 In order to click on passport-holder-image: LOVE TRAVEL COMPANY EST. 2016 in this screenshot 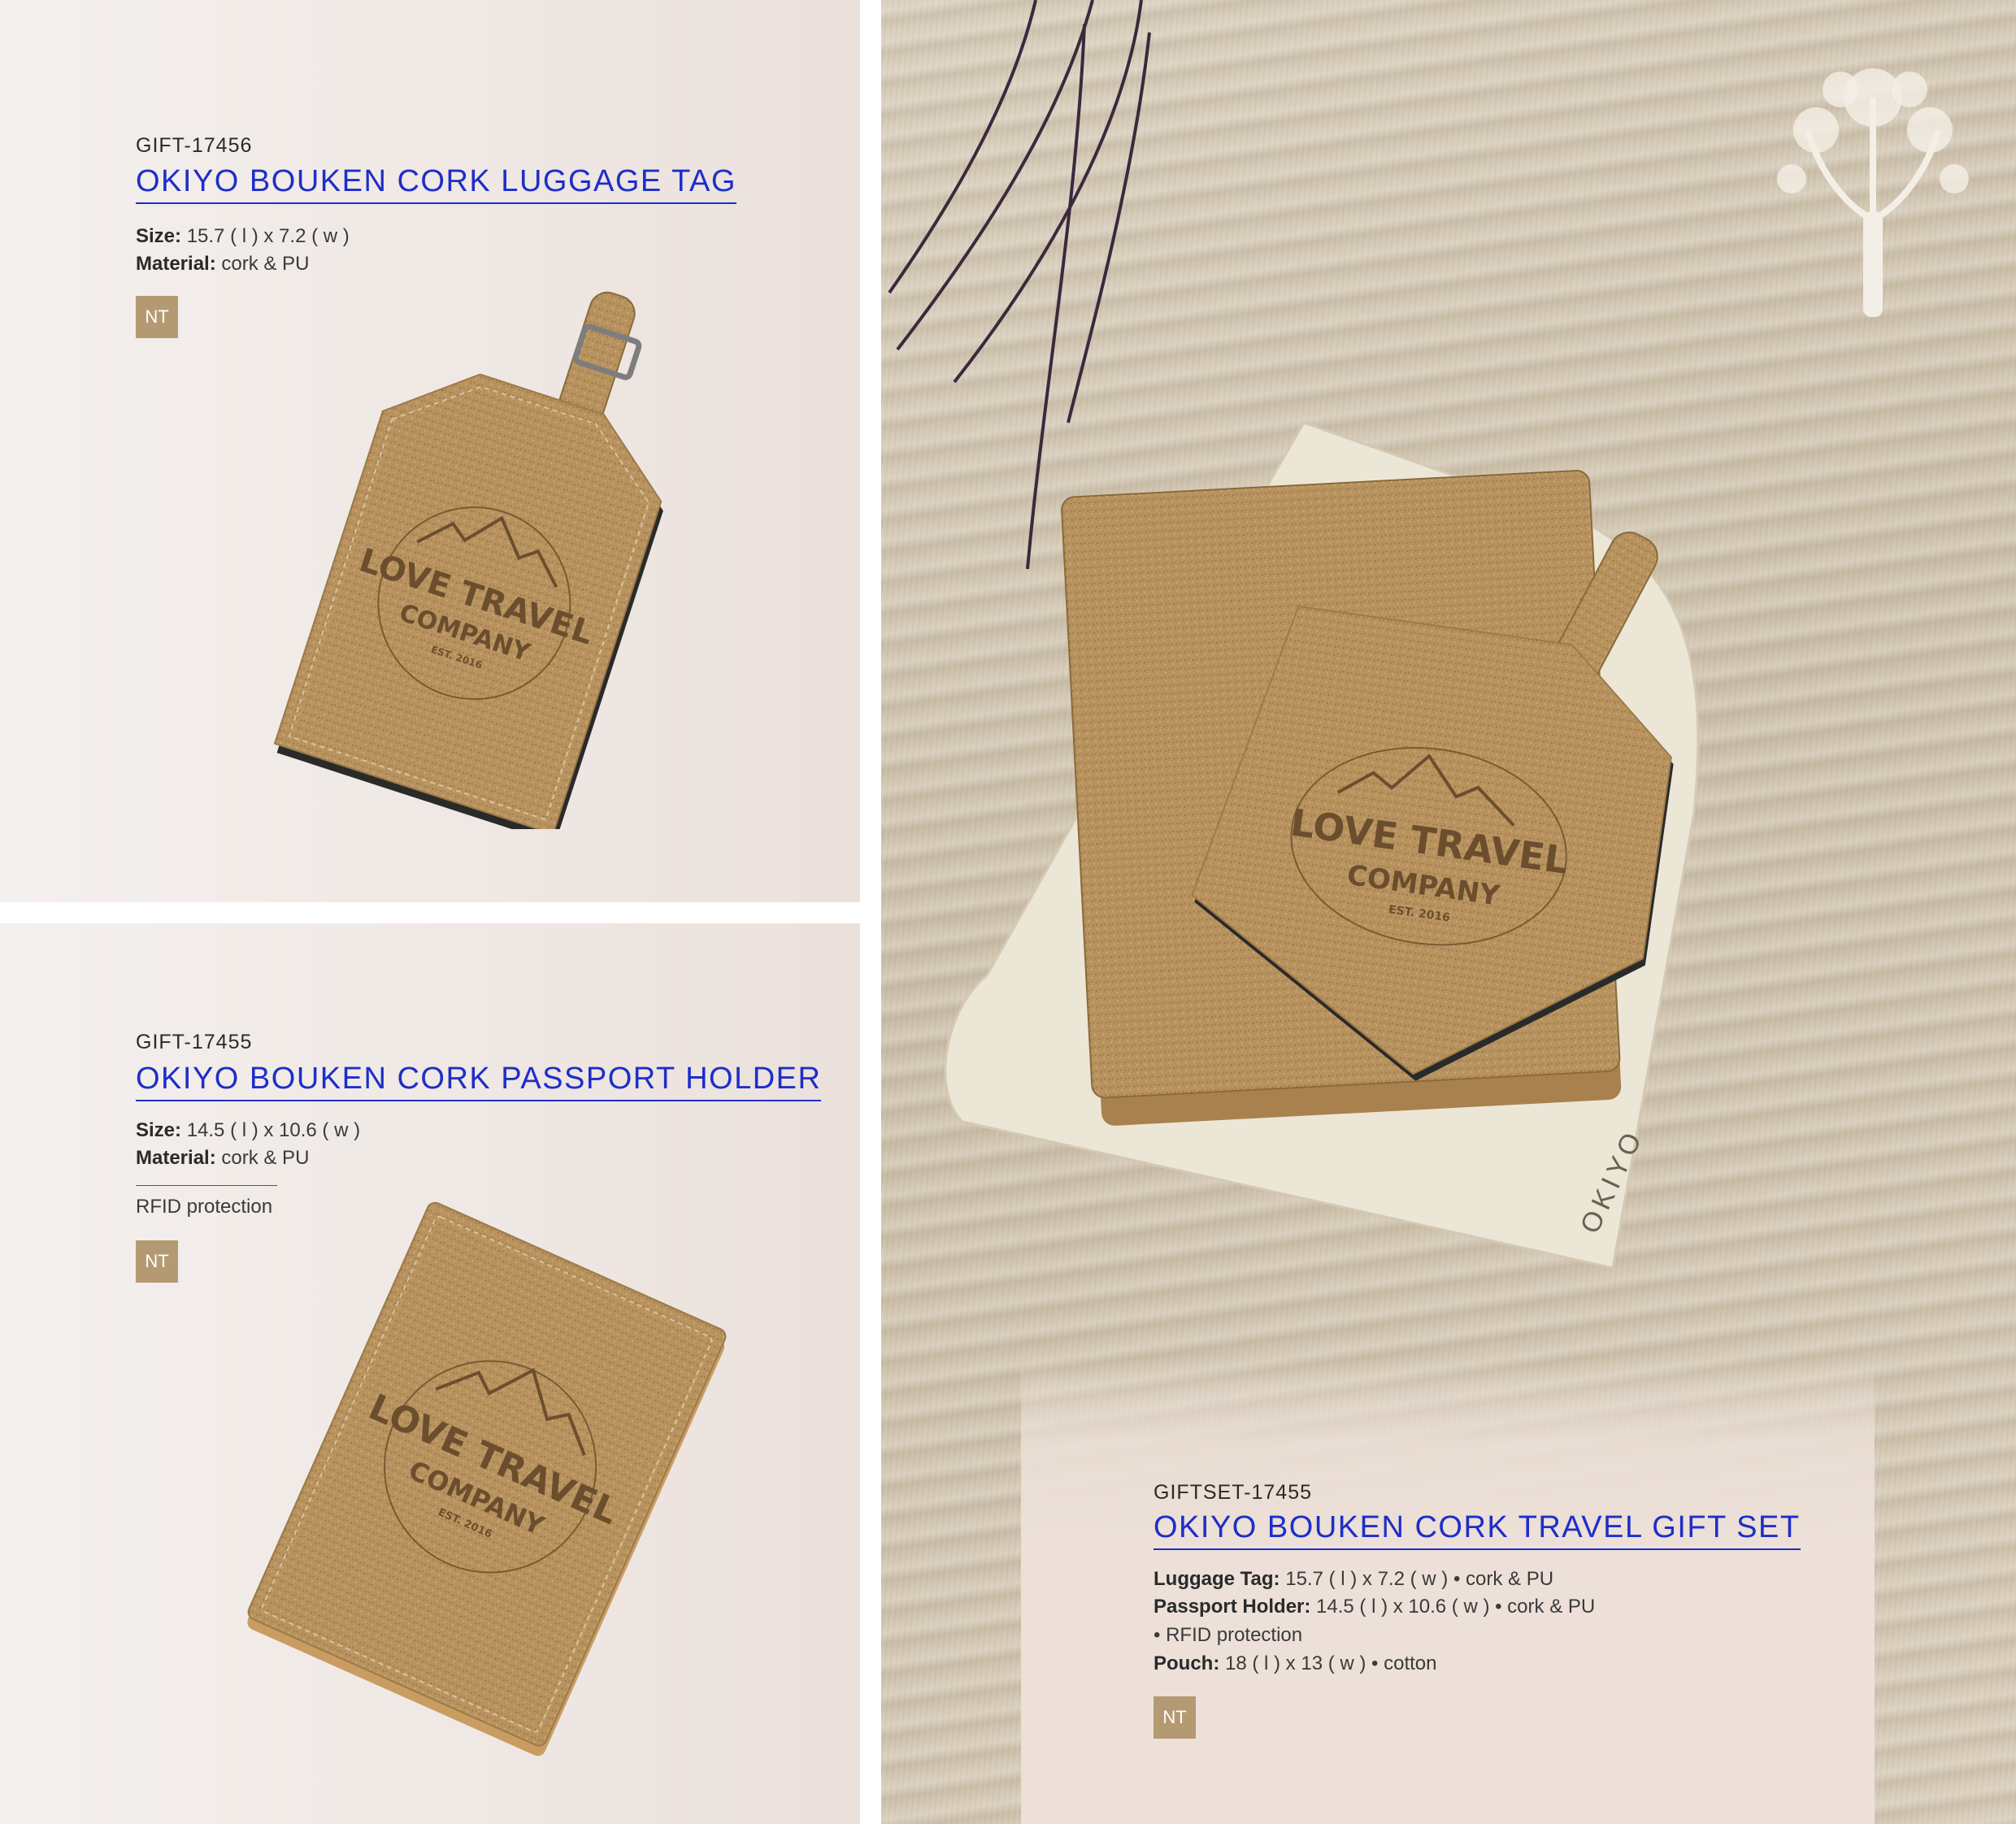, I will do `click(487, 1479)`.